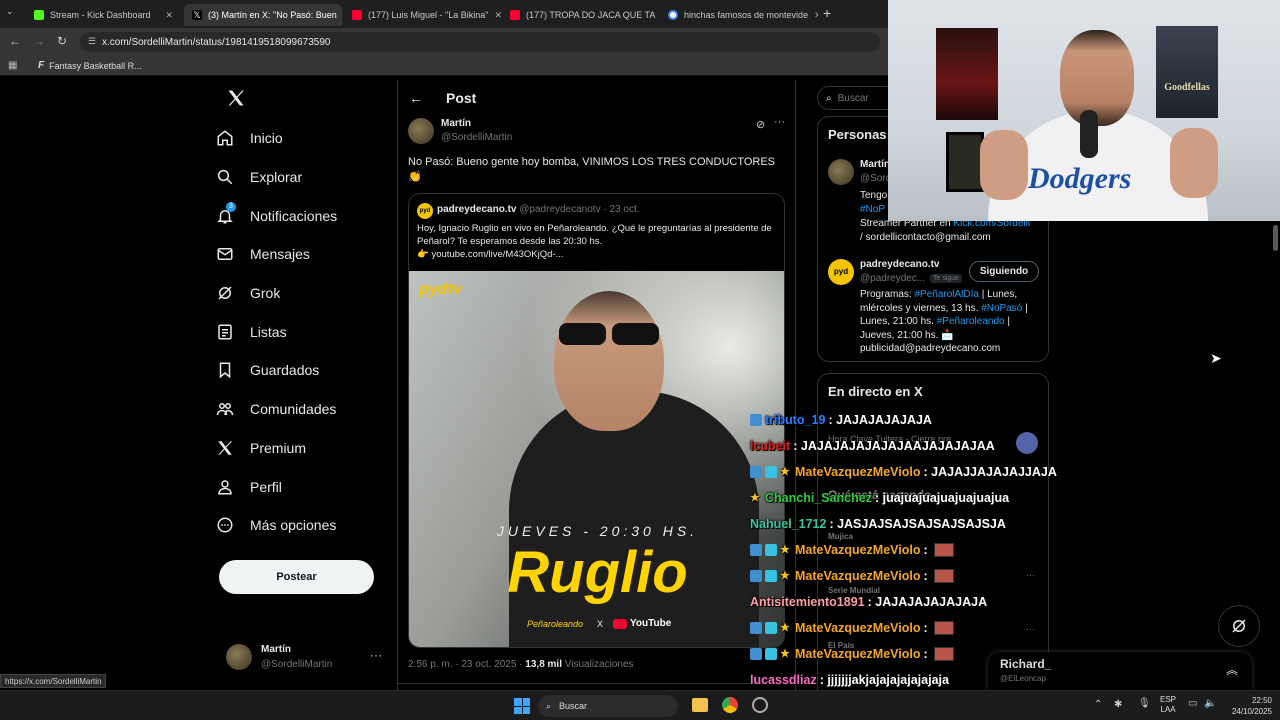 This screenshot has width=1280, height=720. What do you see at coordinates (1098, 704) in the screenshot?
I see `tray-chevron-up-icon: ⌃` at bounding box center [1098, 704].